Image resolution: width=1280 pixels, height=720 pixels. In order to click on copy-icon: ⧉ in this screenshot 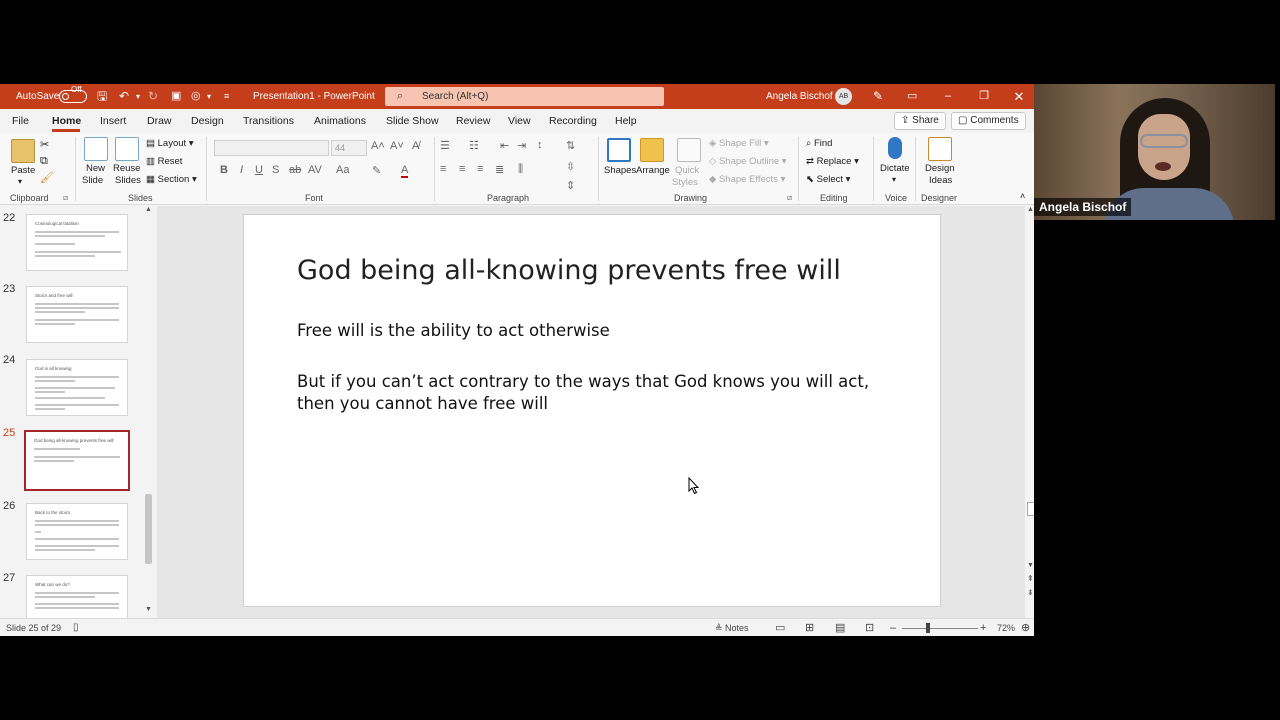, I will do `click(44, 161)`.